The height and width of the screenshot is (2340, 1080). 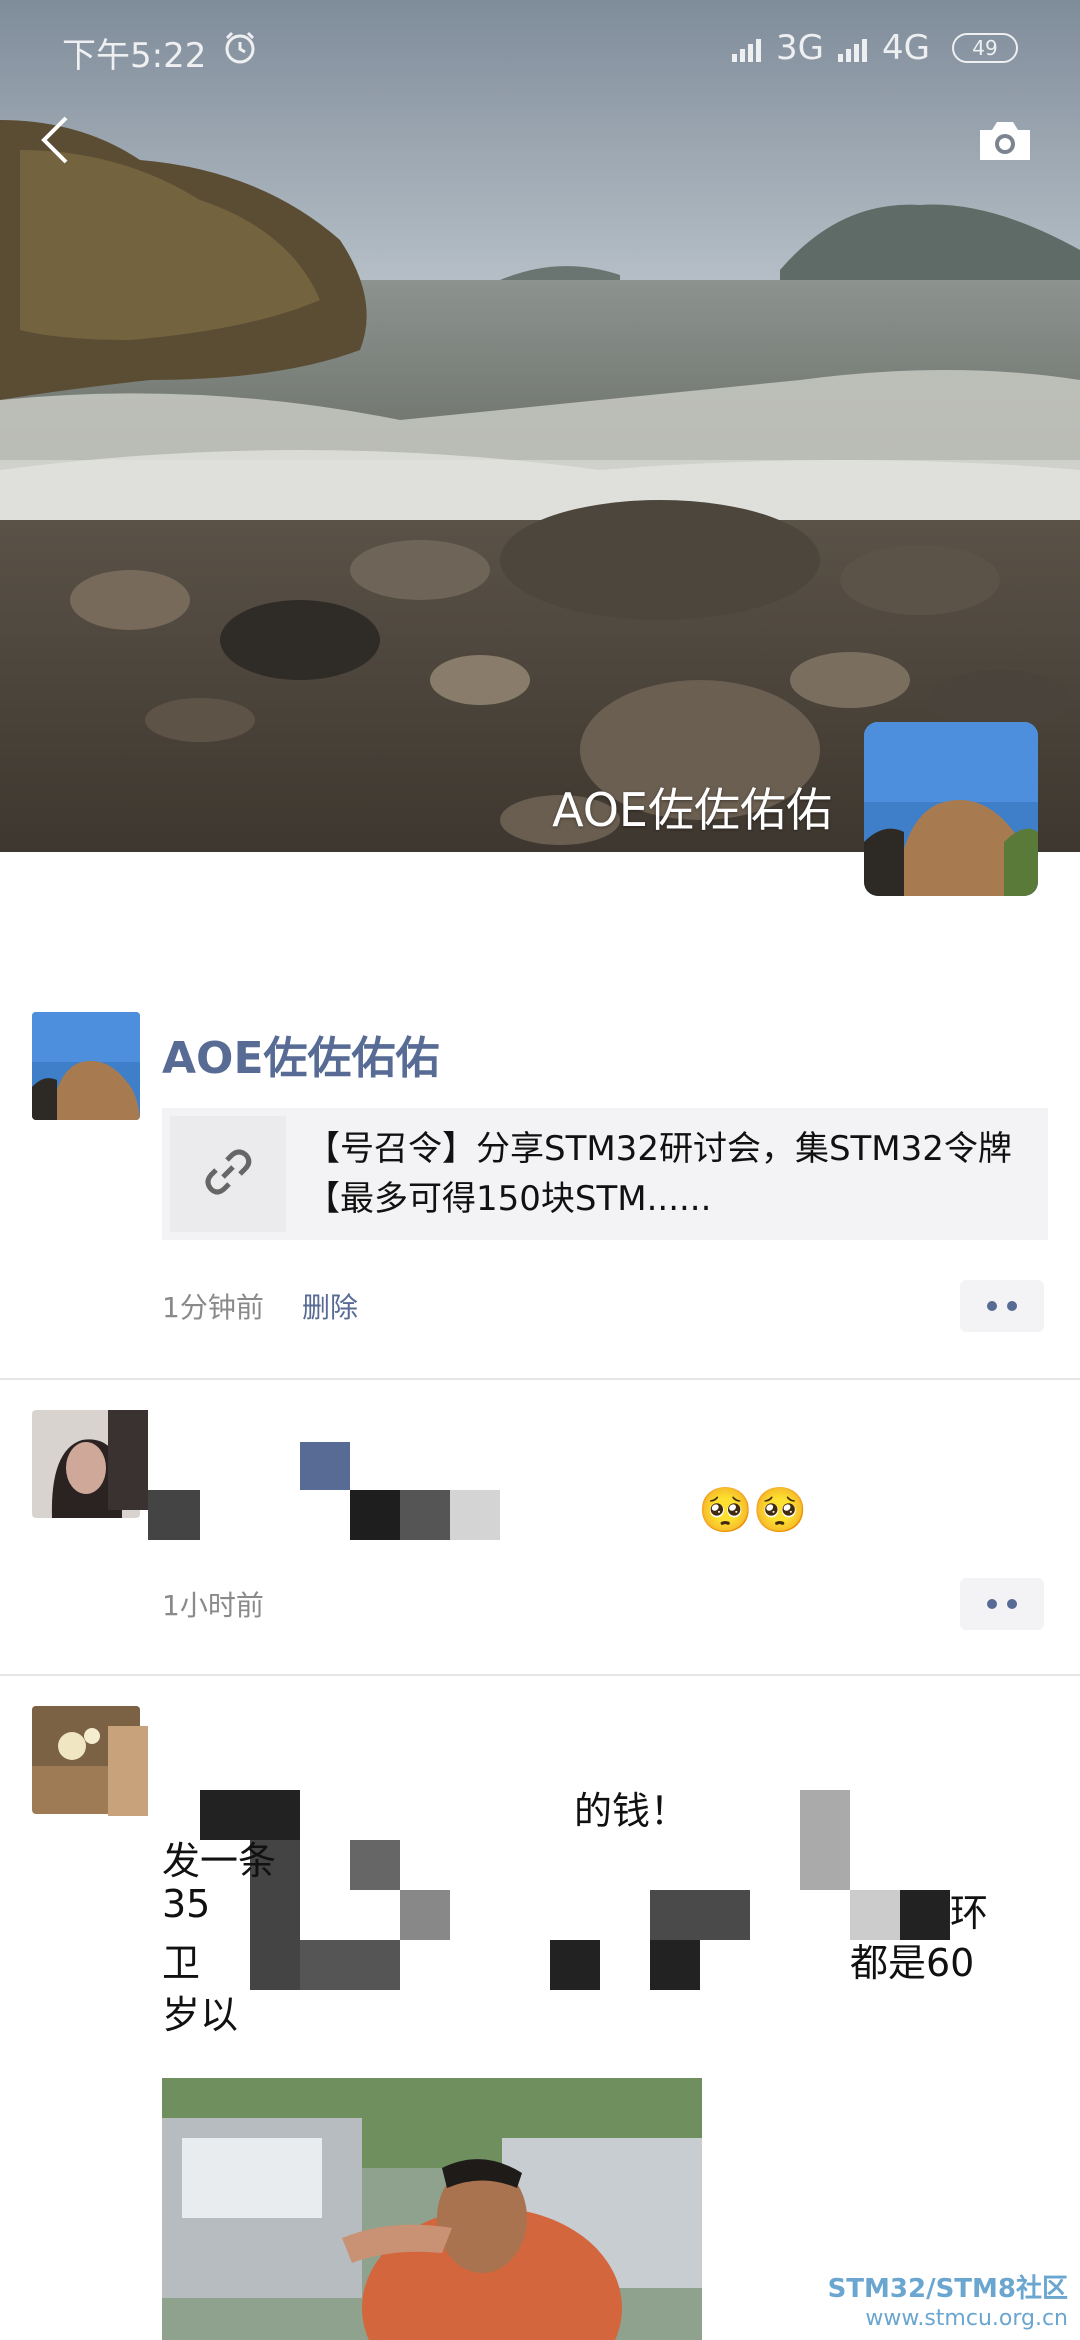 What do you see at coordinates (692, 810) in the screenshot?
I see `cover-user-name: AOE佐佐佑佑` at bounding box center [692, 810].